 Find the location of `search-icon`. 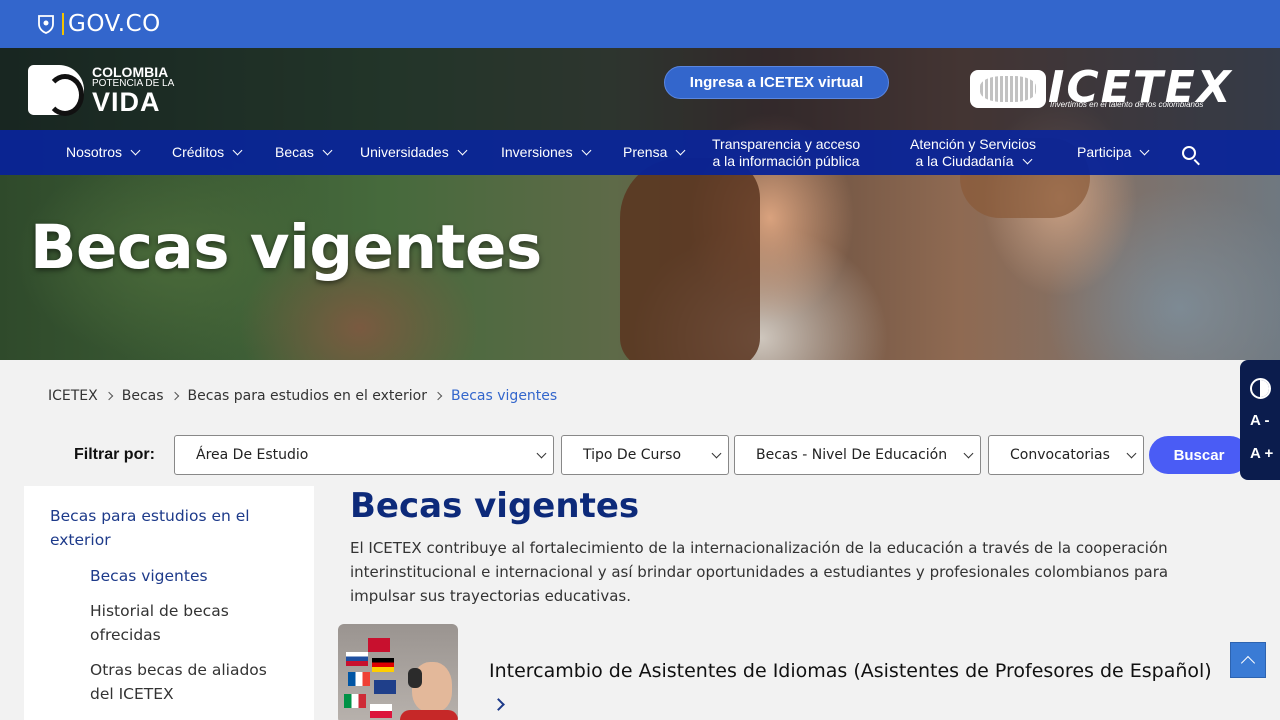

search-icon is located at coordinates (1189, 153).